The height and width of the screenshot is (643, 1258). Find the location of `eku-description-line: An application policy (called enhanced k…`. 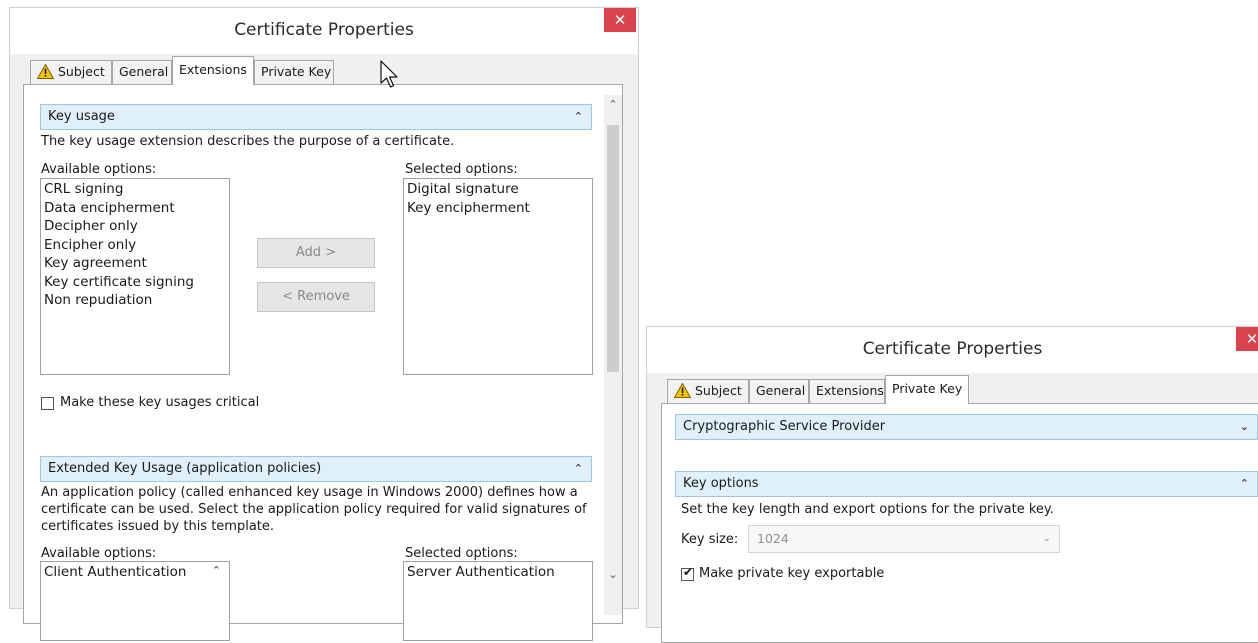

eku-description-line: An application policy (called enhanced k… is located at coordinates (309, 492).